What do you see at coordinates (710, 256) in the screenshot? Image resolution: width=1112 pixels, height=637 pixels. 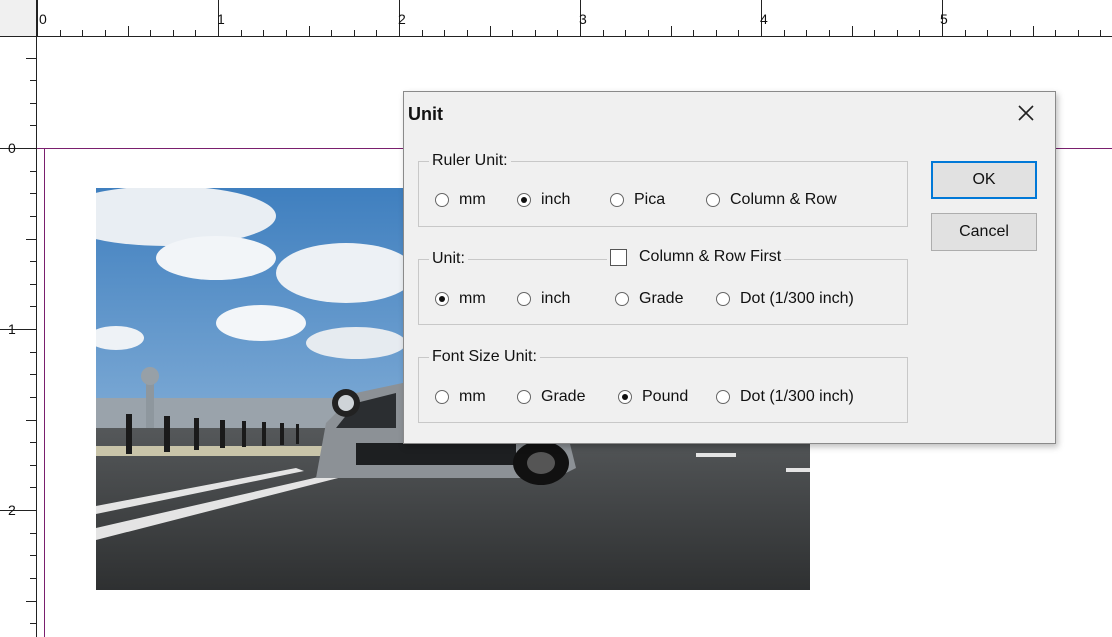 I see `checkbox-label: Column & Row First` at bounding box center [710, 256].